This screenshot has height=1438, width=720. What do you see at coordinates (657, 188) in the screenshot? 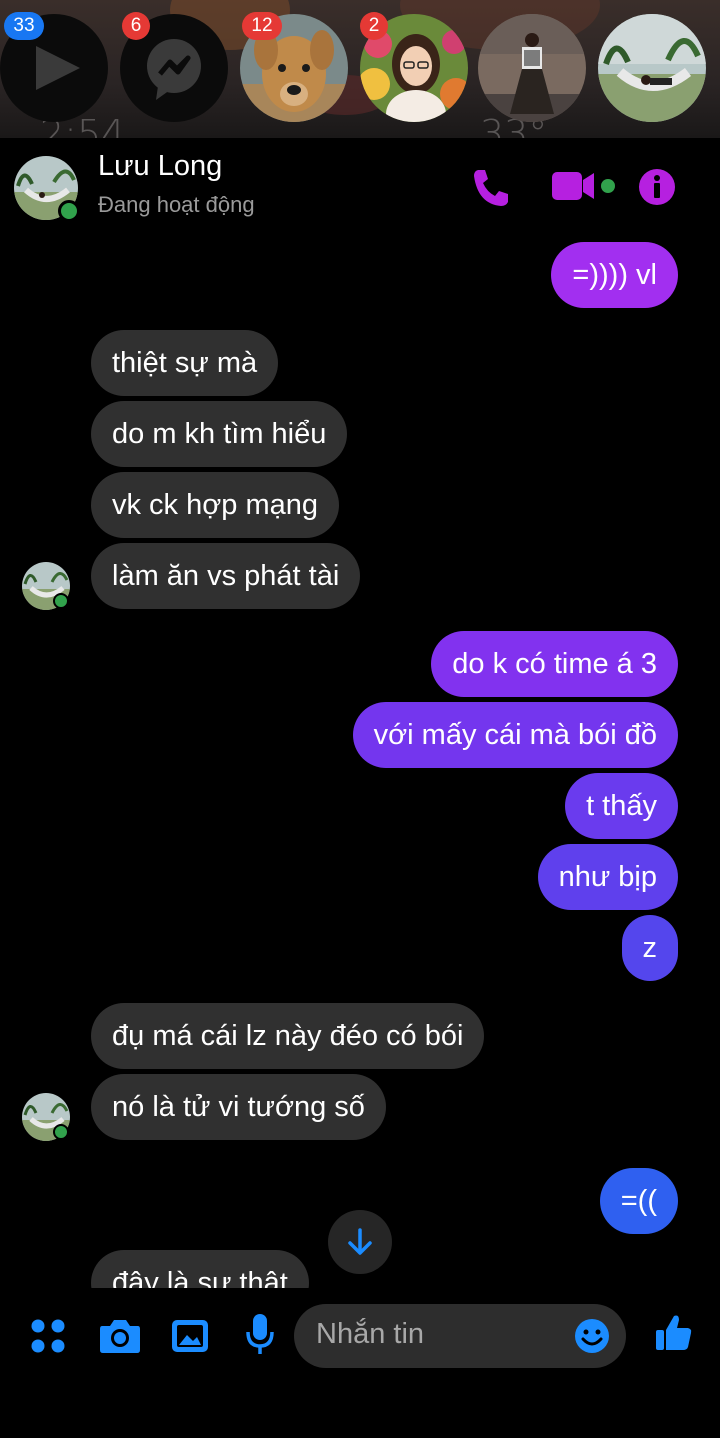
I see `info-icon` at bounding box center [657, 188].